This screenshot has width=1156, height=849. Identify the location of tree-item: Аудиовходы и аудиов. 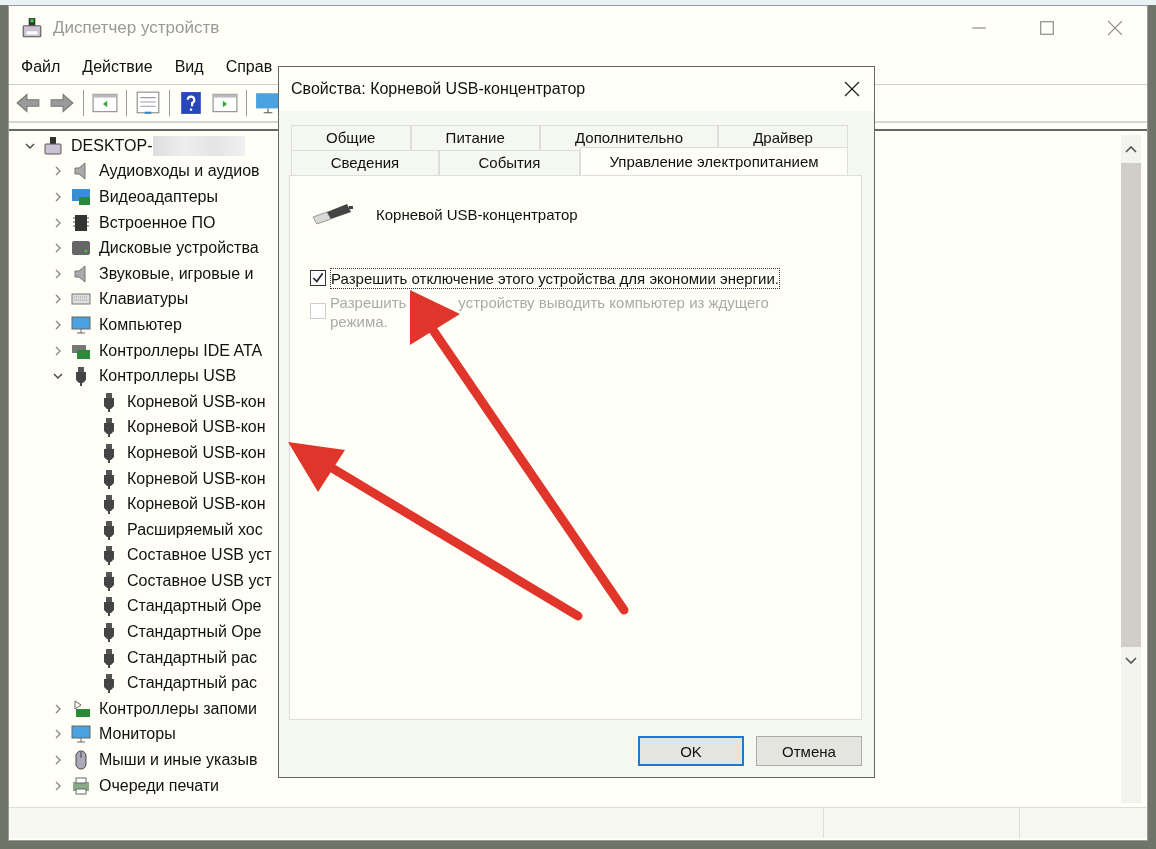
(179, 171).